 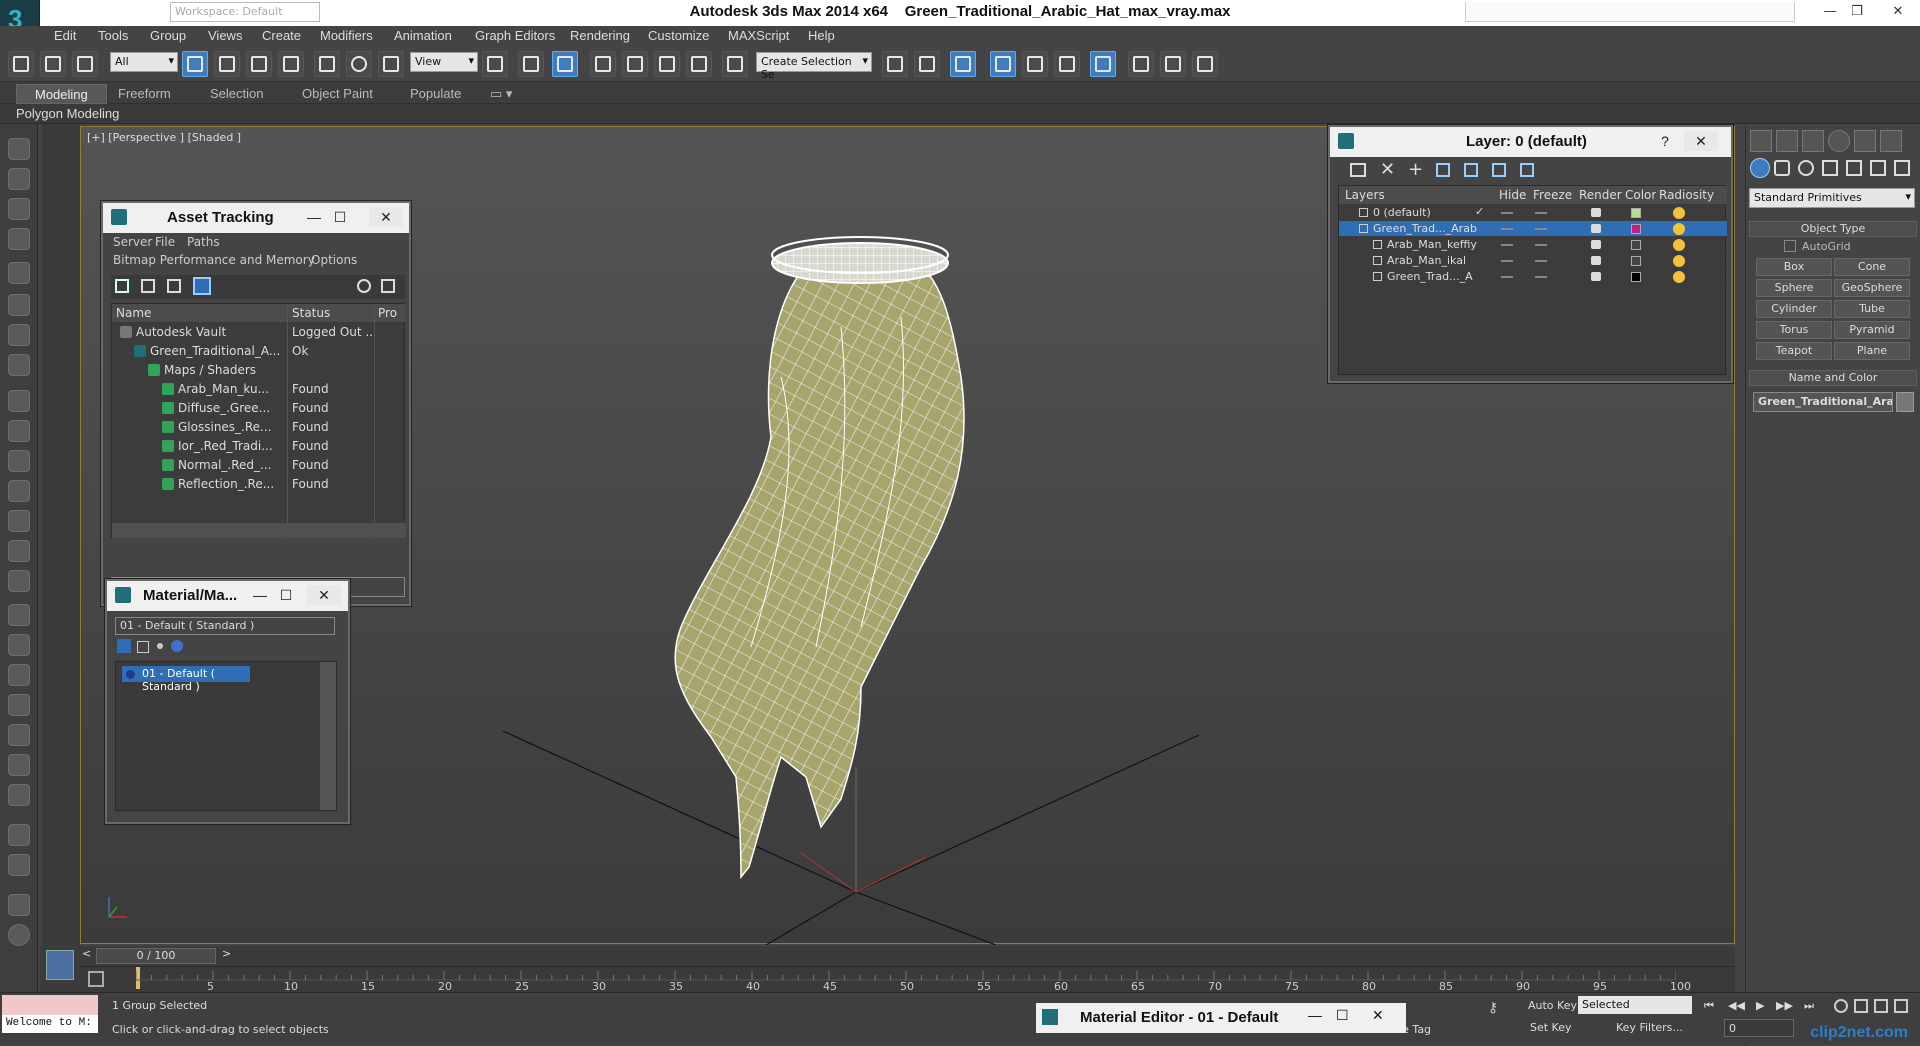 What do you see at coordinates (19, 209) in the screenshot?
I see `list-tool-icon` at bounding box center [19, 209].